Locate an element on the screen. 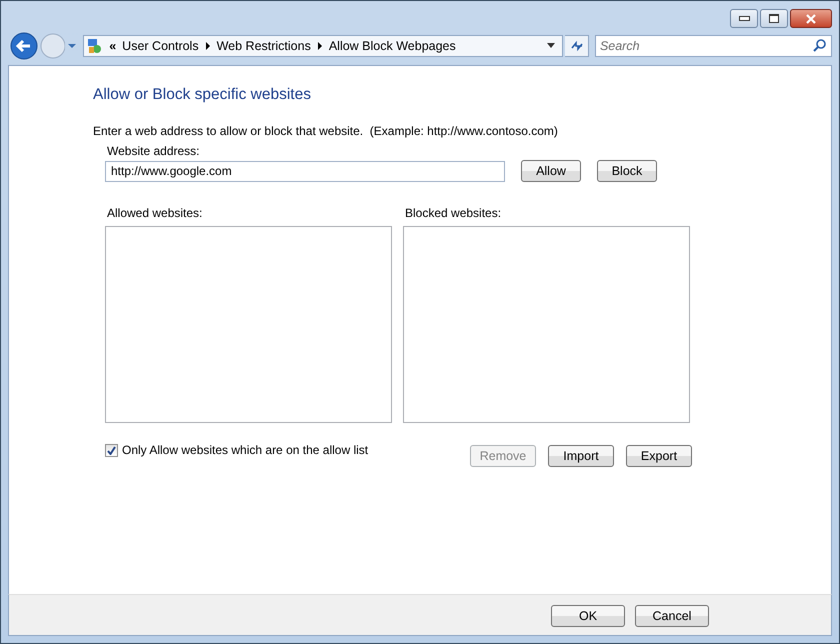  list-label: Blocked websites: is located at coordinates (453, 213).